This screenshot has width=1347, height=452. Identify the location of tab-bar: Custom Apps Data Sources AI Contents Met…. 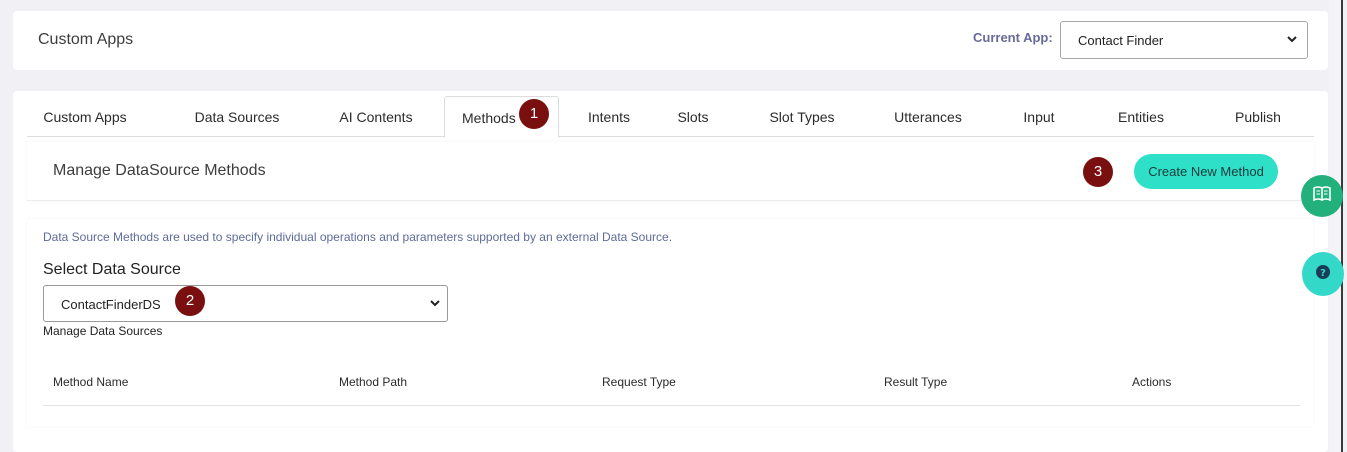
(670, 117).